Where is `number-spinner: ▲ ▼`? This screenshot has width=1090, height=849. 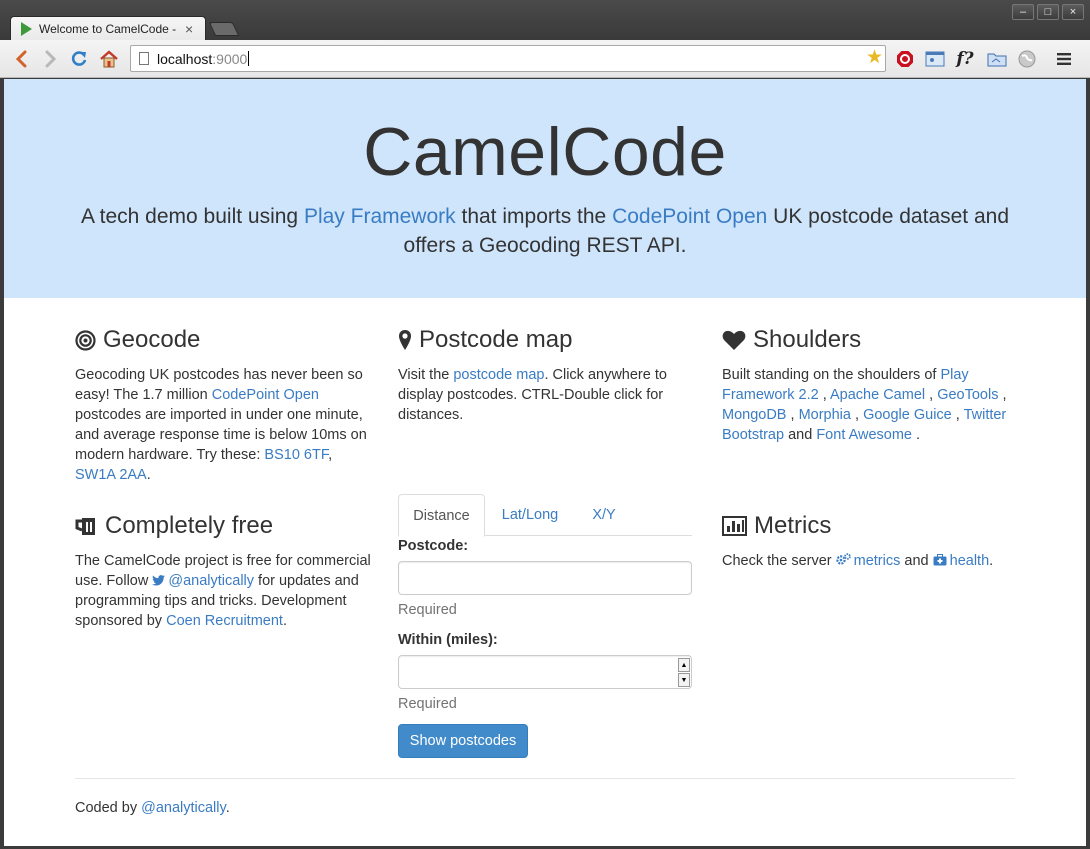 number-spinner: ▲ ▼ is located at coordinates (684, 672).